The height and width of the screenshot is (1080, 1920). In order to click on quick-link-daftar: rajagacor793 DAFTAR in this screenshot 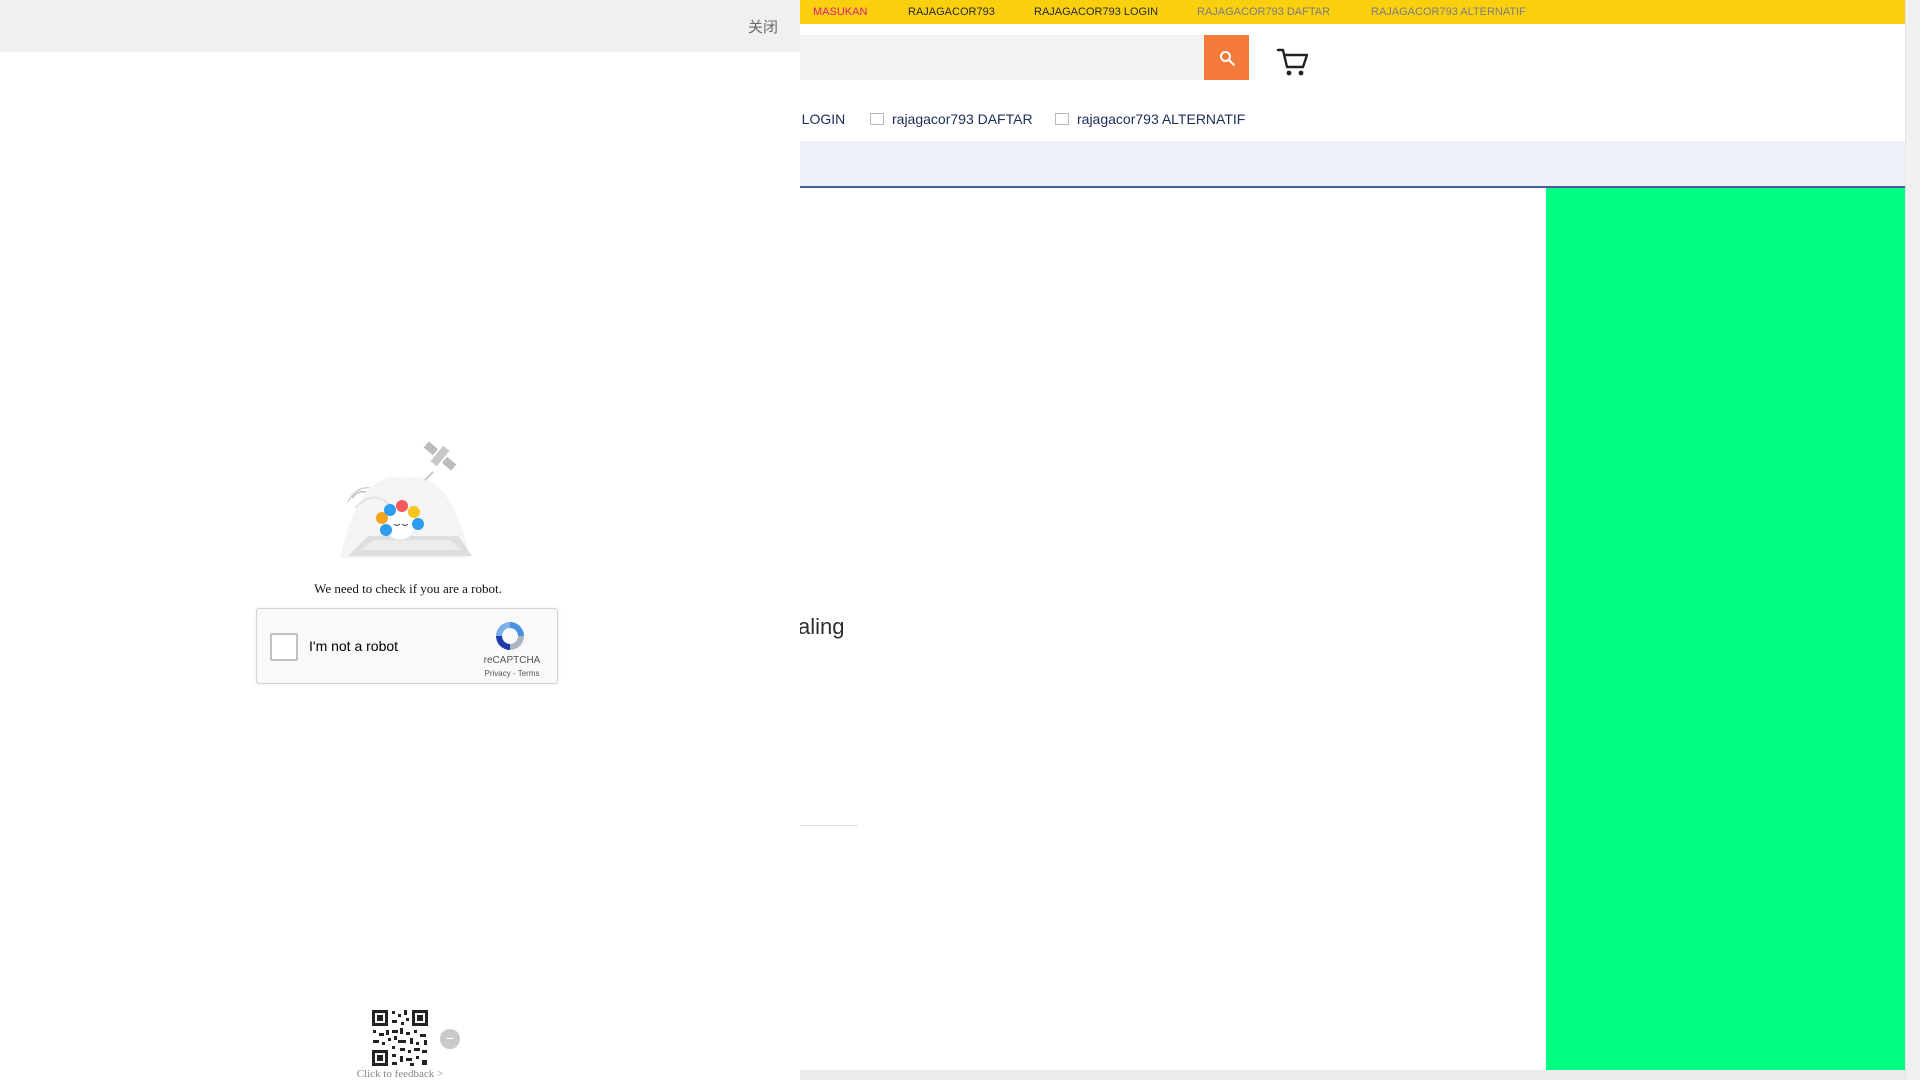, I will do `click(951, 119)`.